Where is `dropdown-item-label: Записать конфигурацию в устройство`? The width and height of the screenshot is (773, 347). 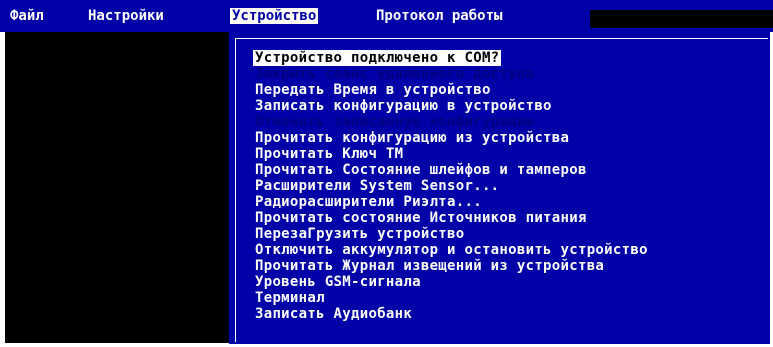
dropdown-item-label: Записать конфигурацию в устройство is located at coordinates (403, 106).